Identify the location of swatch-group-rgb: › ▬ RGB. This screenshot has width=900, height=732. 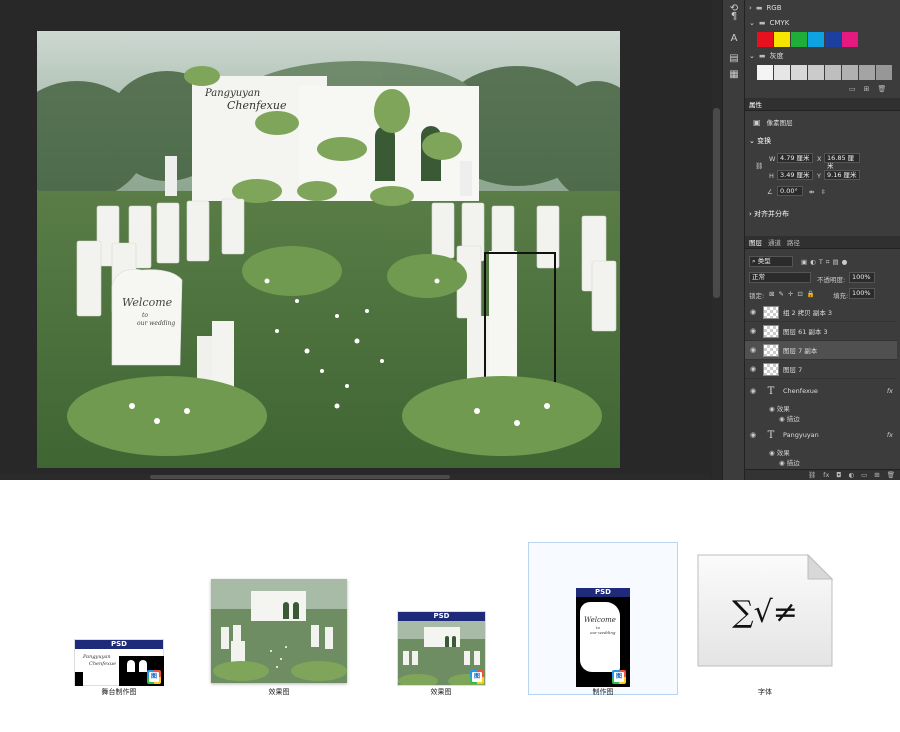
(765, 8).